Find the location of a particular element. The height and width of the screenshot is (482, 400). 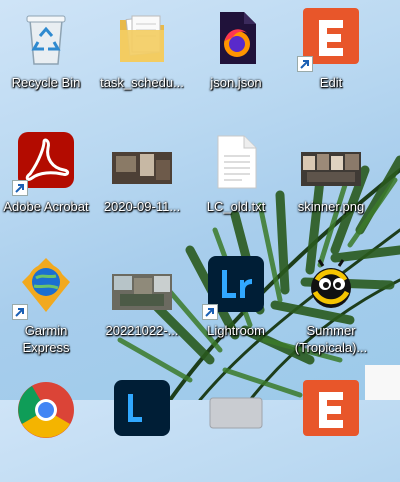

desktop-icon-label: LC_old.txt is located at coordinates (236, 206).